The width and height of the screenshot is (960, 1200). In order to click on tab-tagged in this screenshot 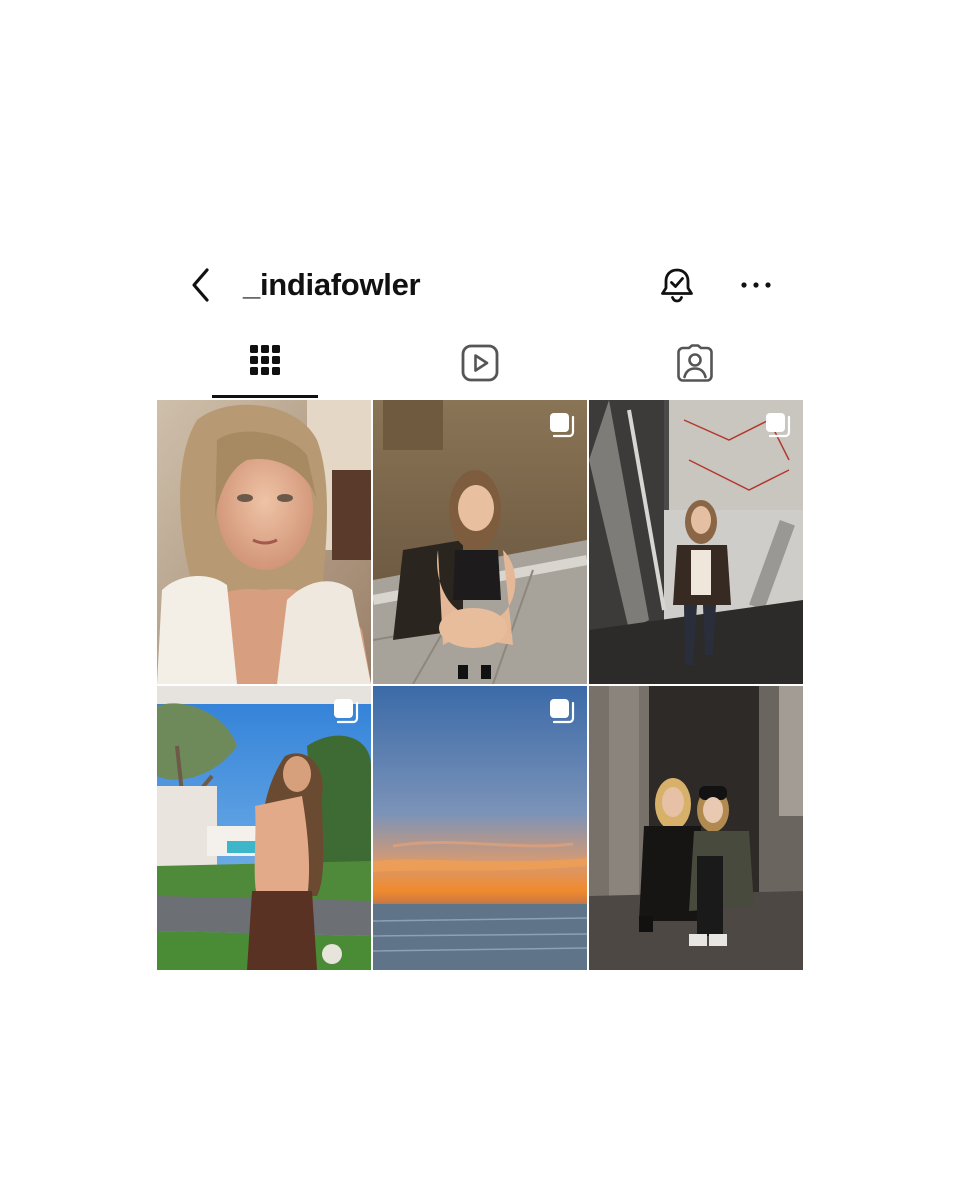, I will do `click(695, 367)`.